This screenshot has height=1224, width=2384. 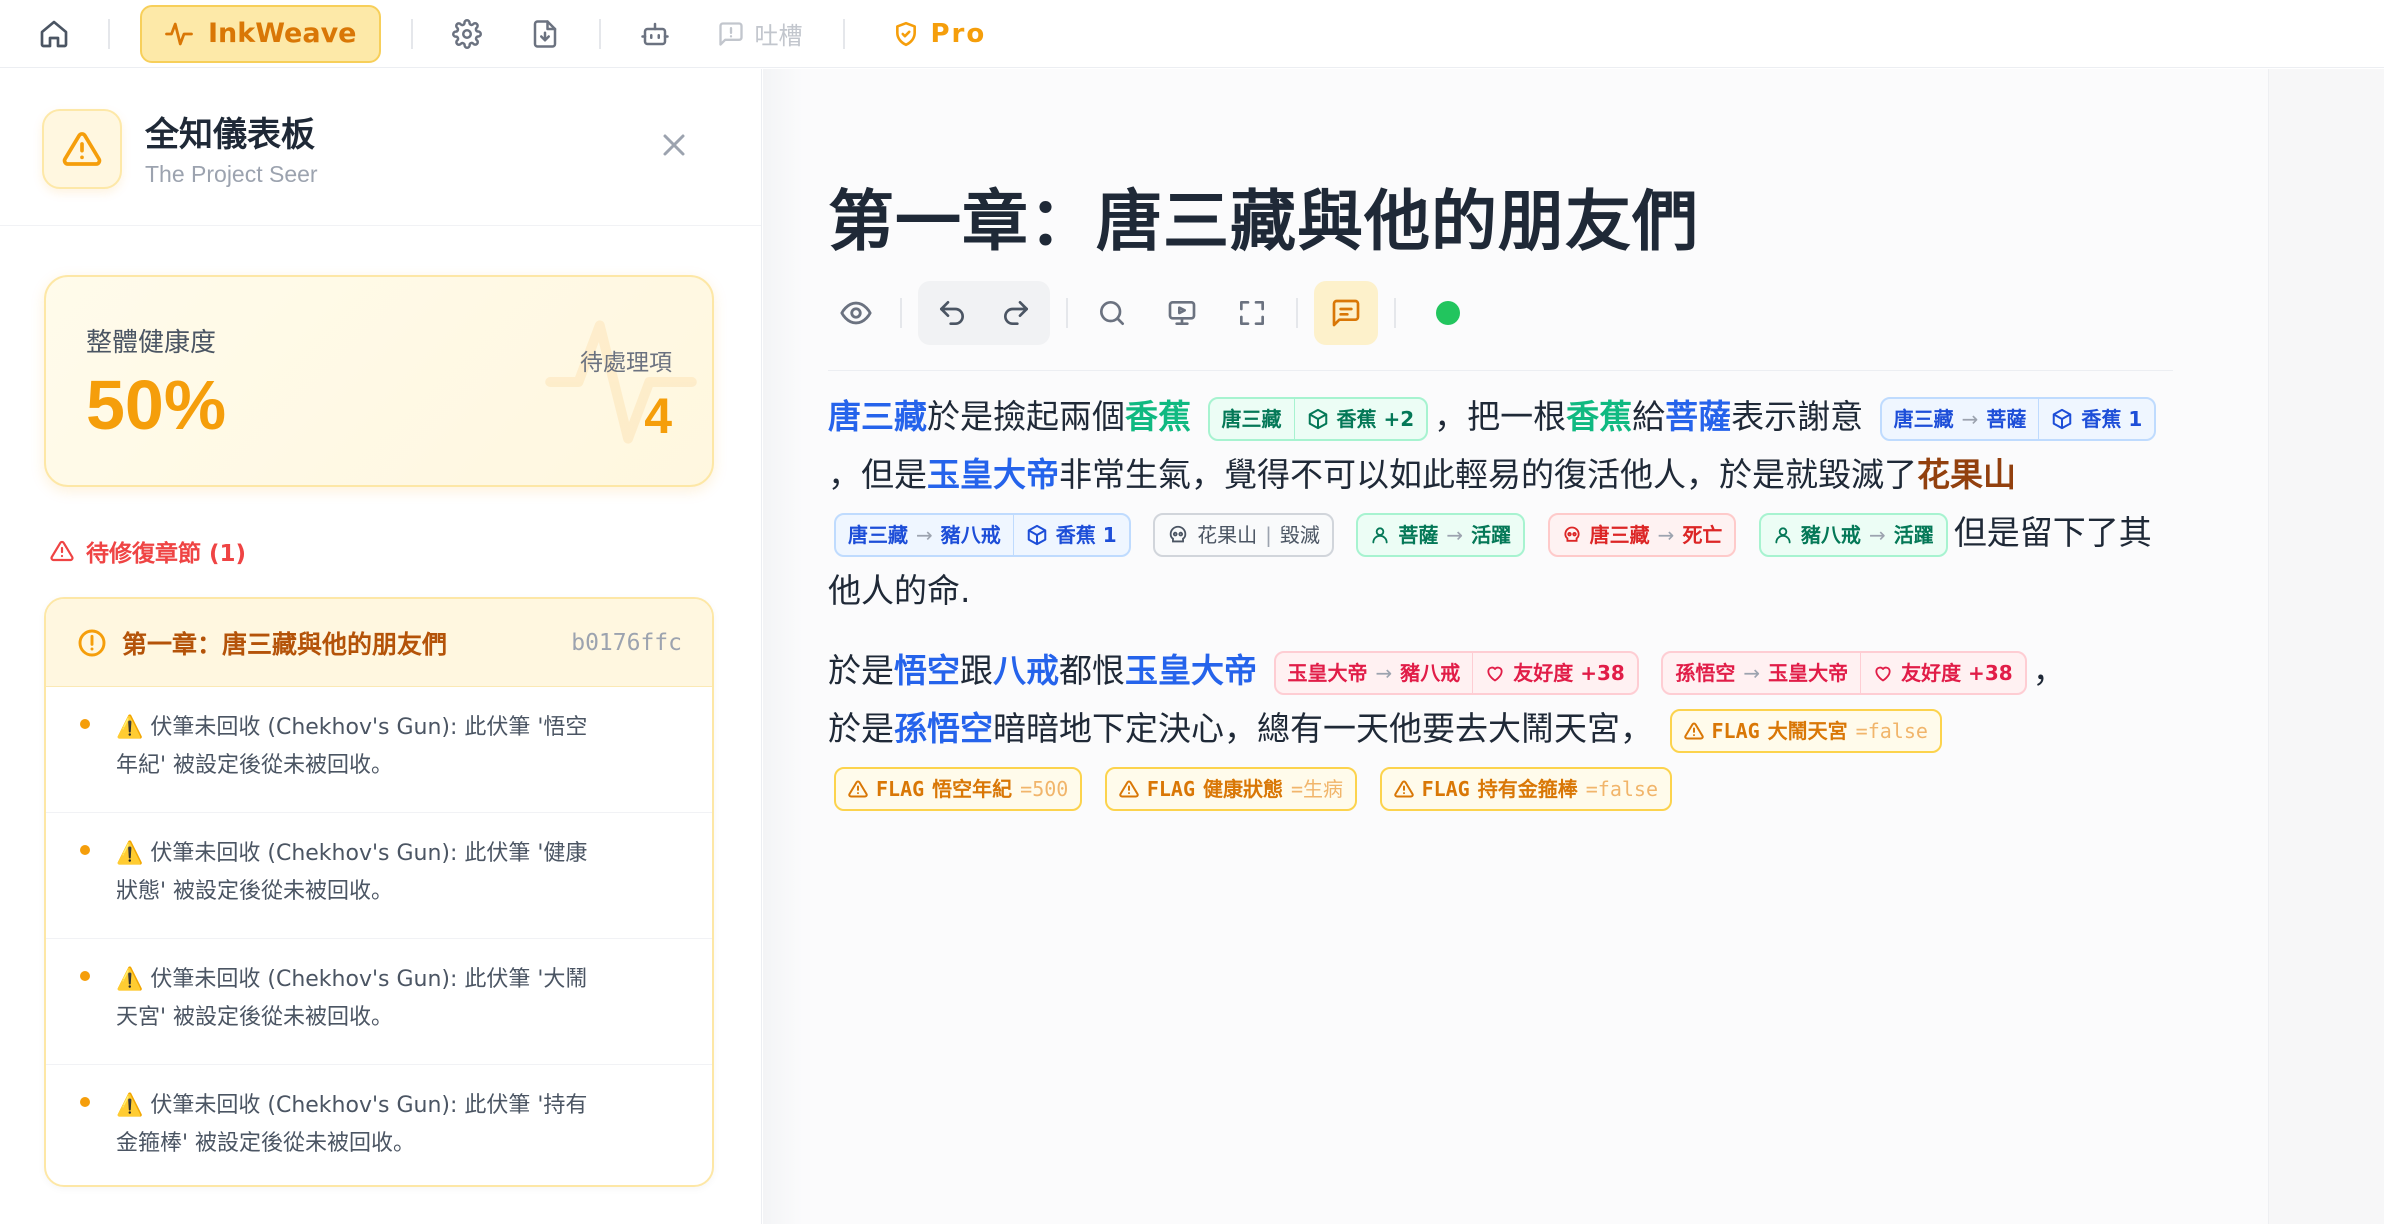 What do you see at coordinates (1805, 730) in the screenshot?
I see `flag-chip: FLAG 大鬧天宮 =false` at bounding box center [1805, 730].